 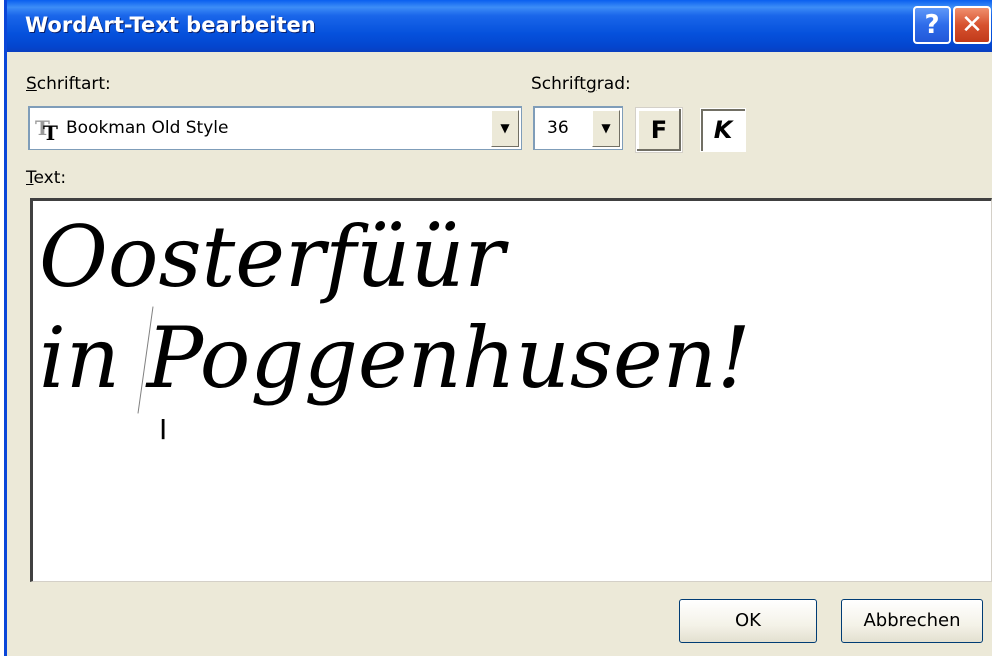 I want to click on cancel-button: Abbrechen, so click(x=912, y=621).